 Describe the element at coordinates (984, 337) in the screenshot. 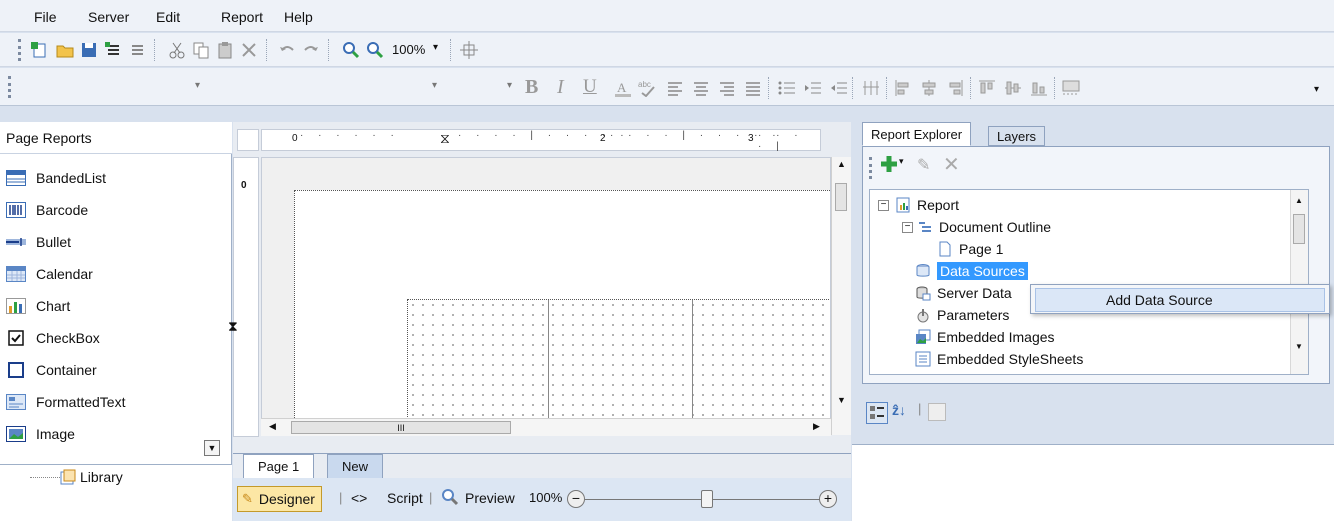

I see `tree-item-embedded-images: Embedded Images` at that location.